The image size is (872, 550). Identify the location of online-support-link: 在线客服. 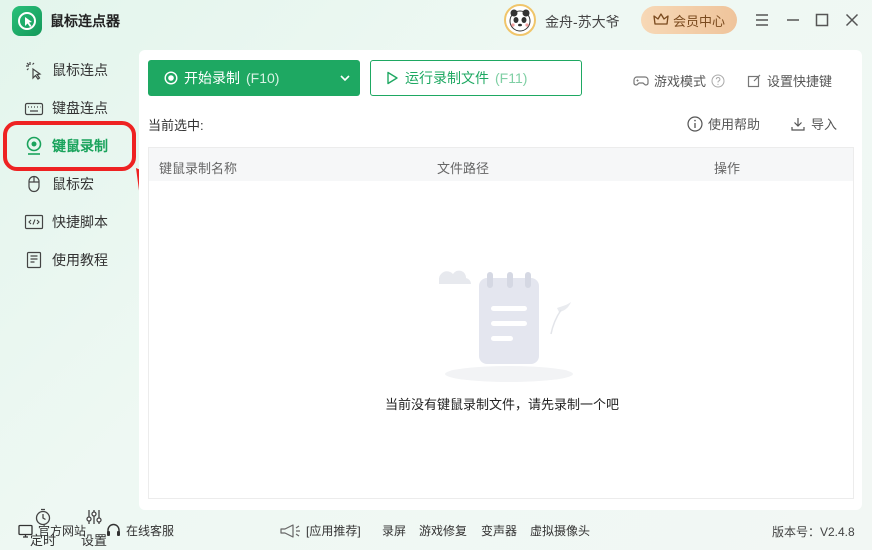
(140, 530).